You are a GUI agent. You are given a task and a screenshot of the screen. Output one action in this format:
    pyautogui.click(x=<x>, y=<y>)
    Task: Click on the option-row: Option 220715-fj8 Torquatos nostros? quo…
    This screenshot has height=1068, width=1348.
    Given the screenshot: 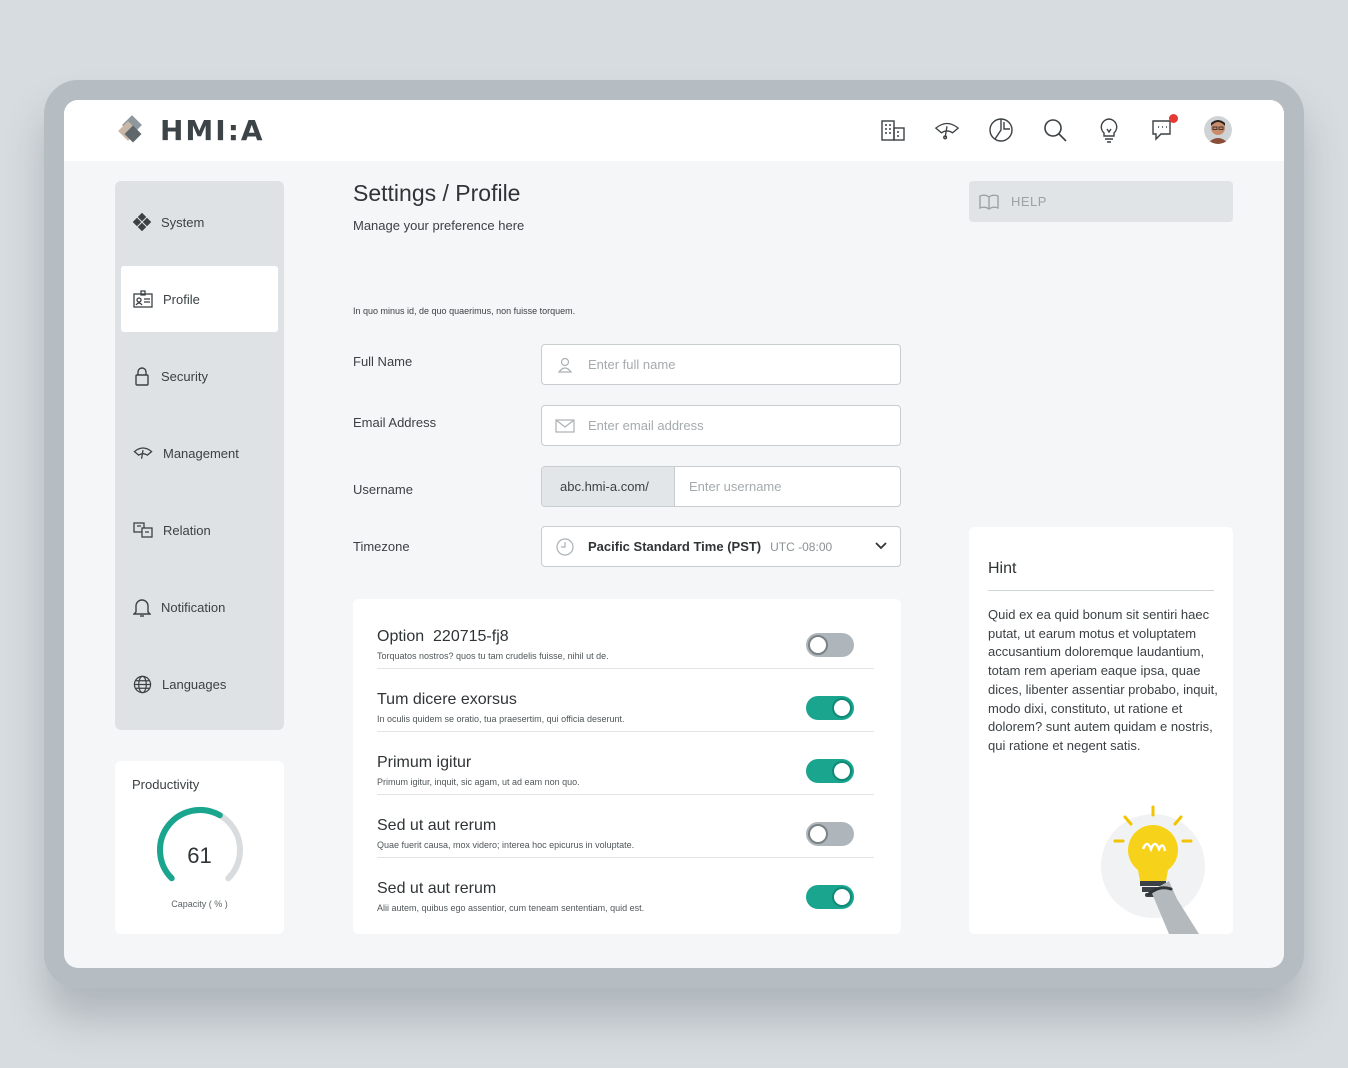 What is the action you would take?
    pyautogui.click(x=625, y=637)
    